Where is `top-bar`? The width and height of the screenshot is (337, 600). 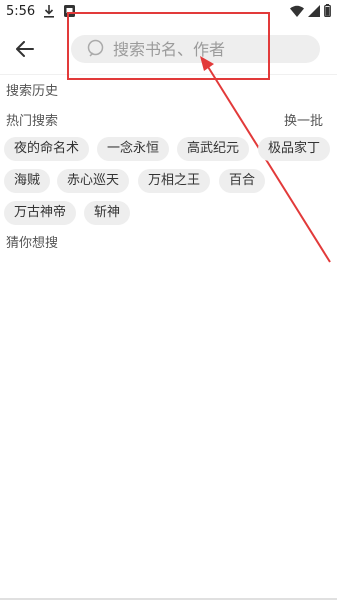
top-bar is located at coordinates (168, 49).